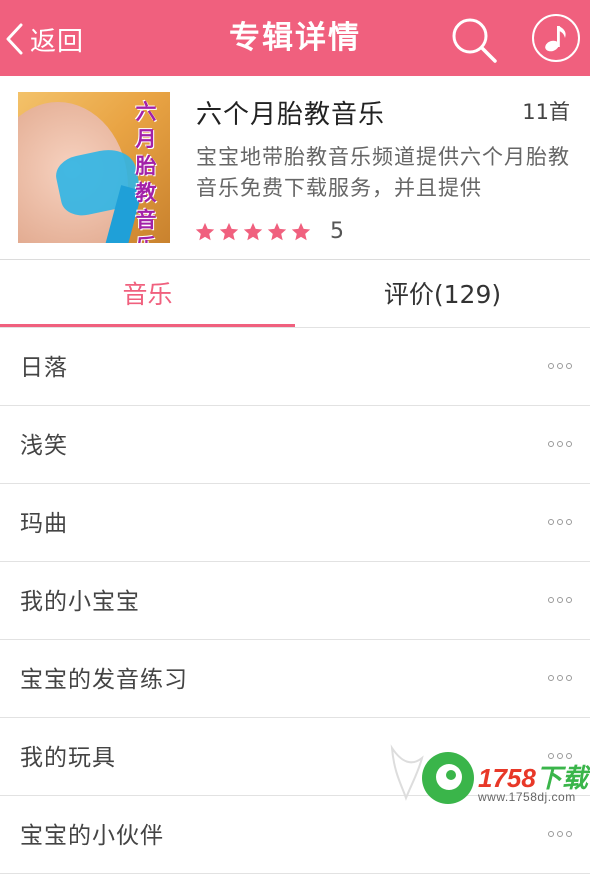 This screenshot has height=876, width=590. I want to click on track-row: 浅笑, so click(295, 445).